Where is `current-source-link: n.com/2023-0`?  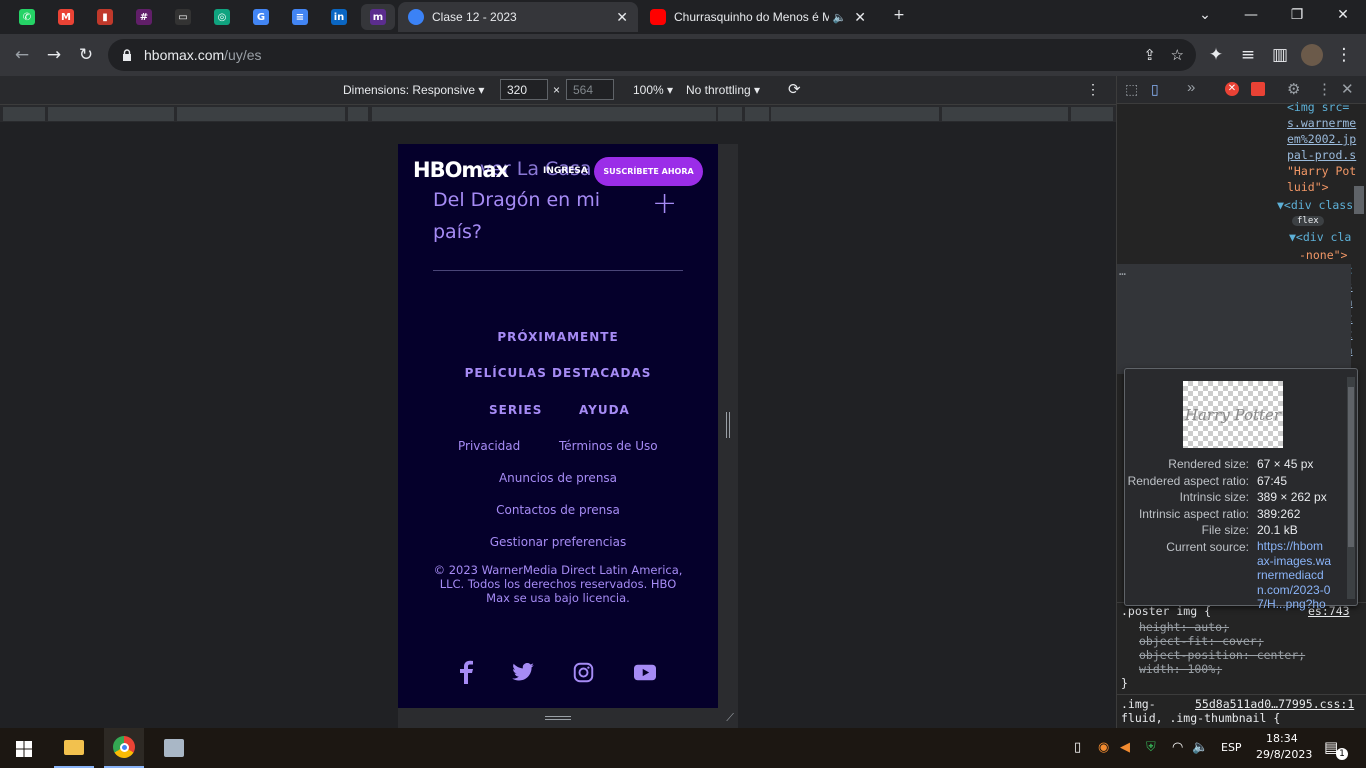
current-source-link: n.com/2023-0 is located at coordinates (1293, 590).